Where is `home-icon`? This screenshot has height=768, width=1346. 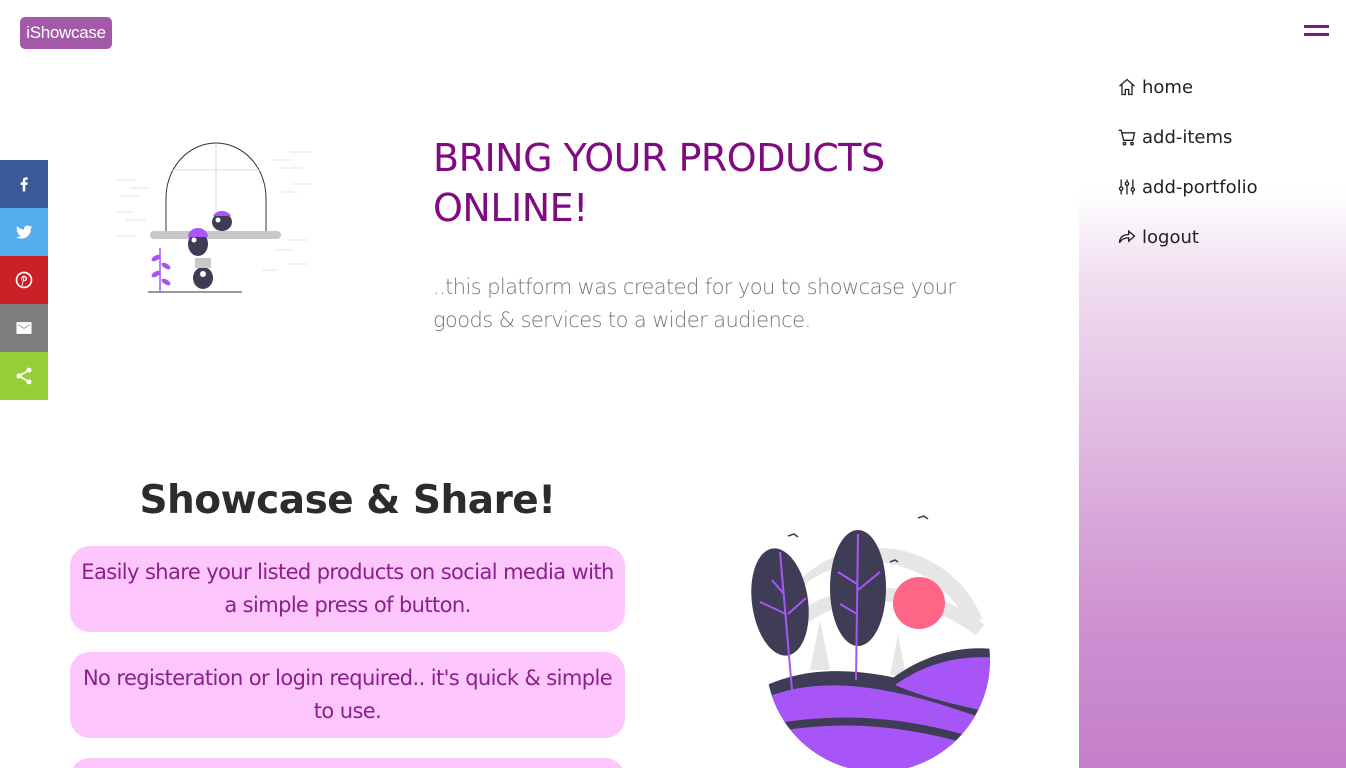
home-icon is located at coordinates (1127, 87).